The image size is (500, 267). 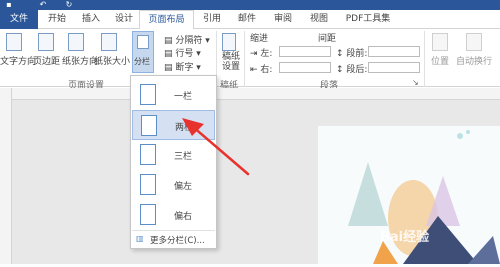 I want to click on horizontal-ruler, so click(x=256, y=94).